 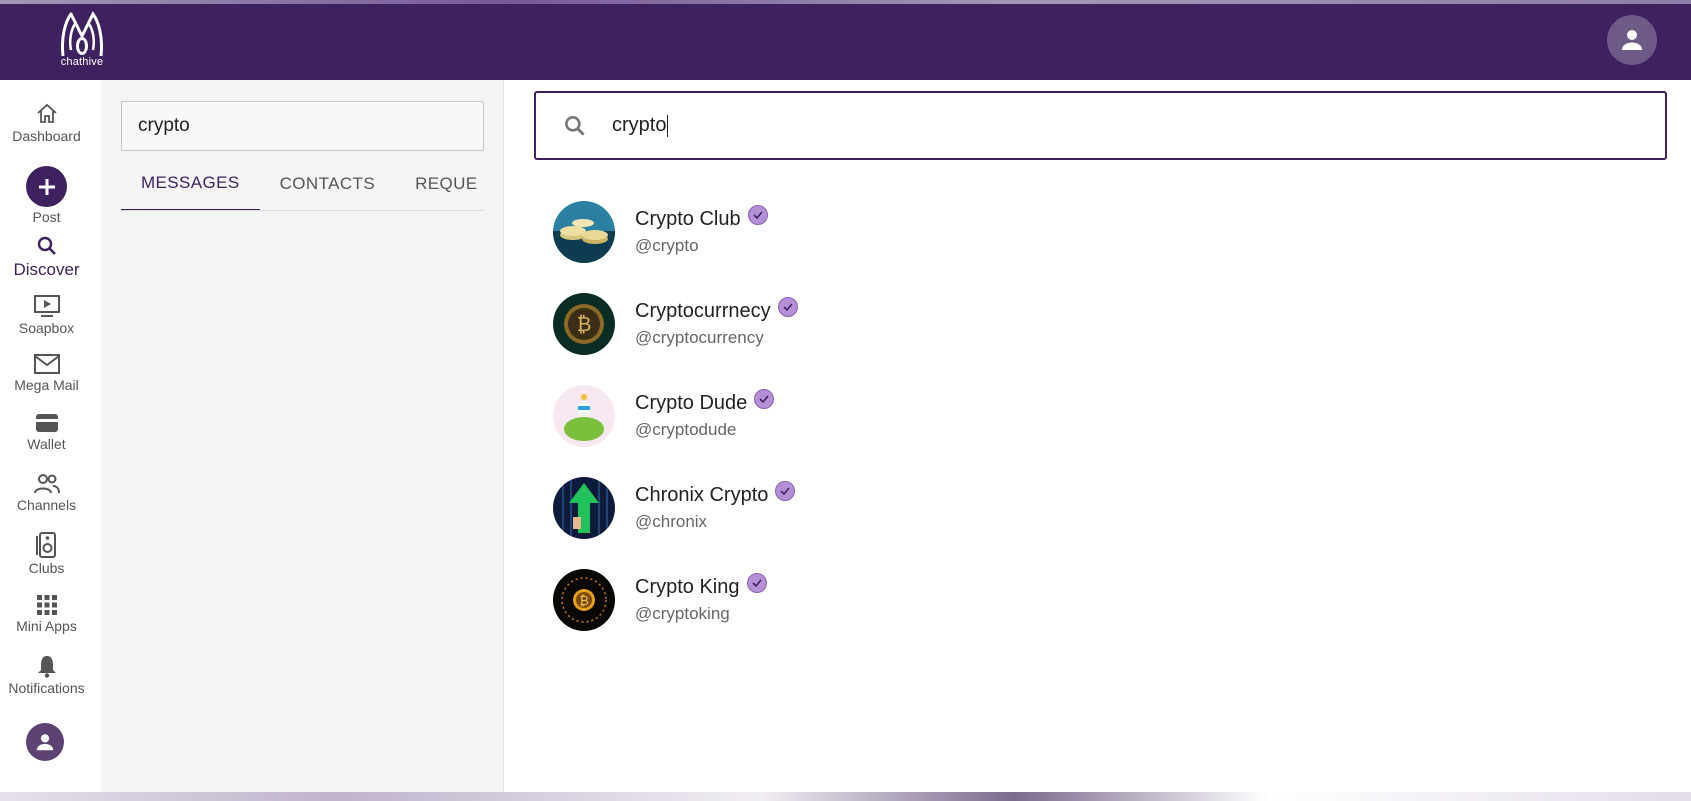 I want to click on nav-post: Post, so click(x=46, y=195).